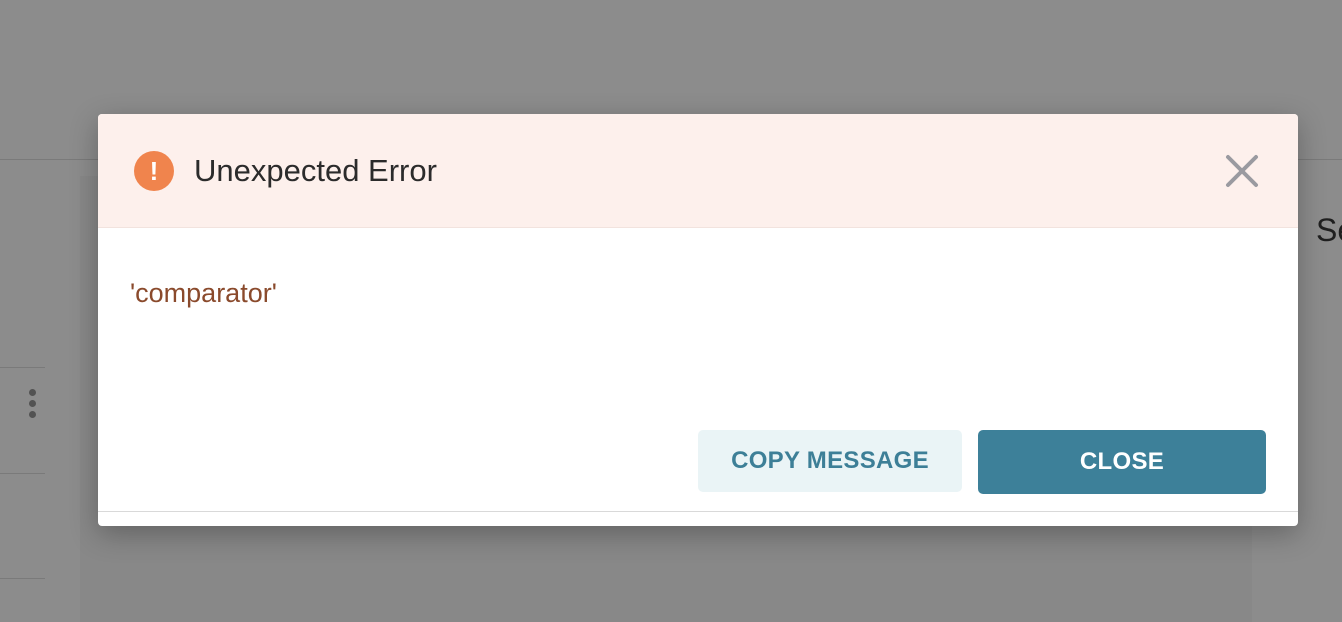 The image size is (1342, 622). I want to click on exclamation-icon: !, so click(154, 171).